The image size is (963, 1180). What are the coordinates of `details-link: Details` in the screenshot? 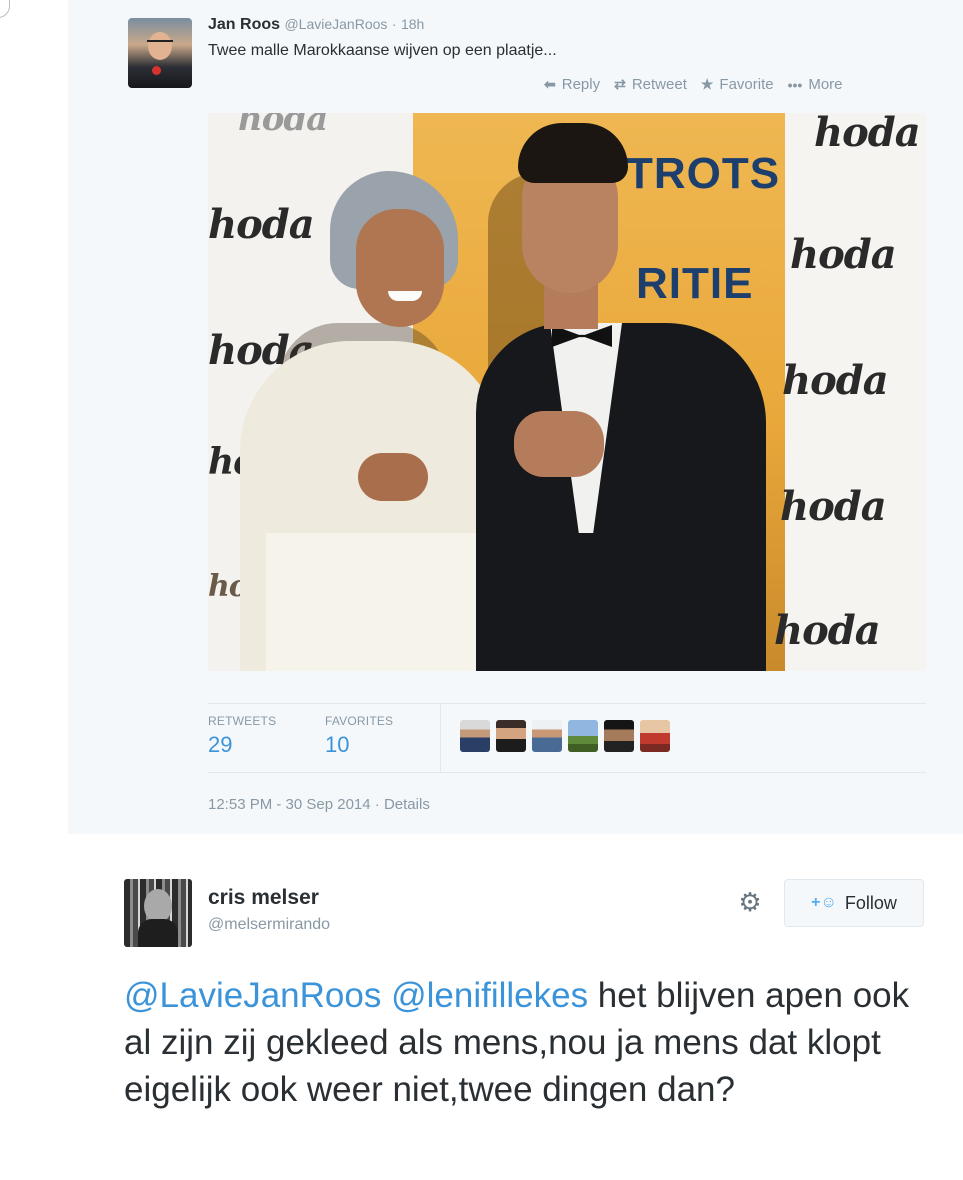 It's located at (407, 804).